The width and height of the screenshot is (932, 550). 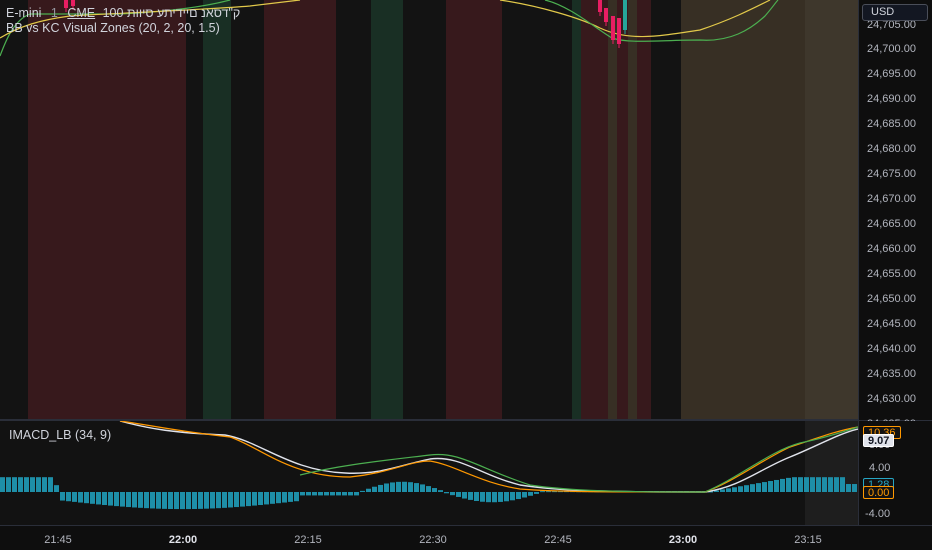 I want to click on price-axis-label: 24,660.00, so click(x=891, y=249).